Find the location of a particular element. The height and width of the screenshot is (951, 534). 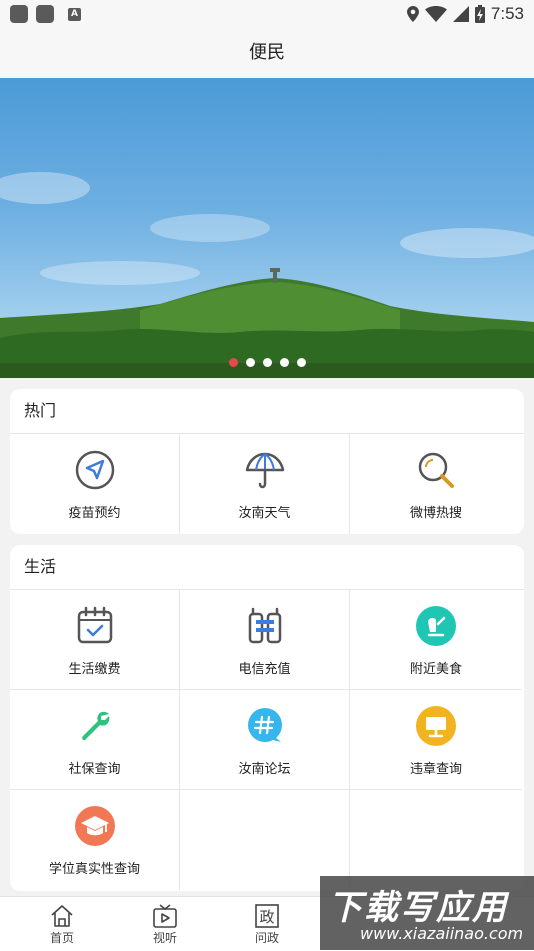

calendar-check-icon is located at coordinates (94, 625).